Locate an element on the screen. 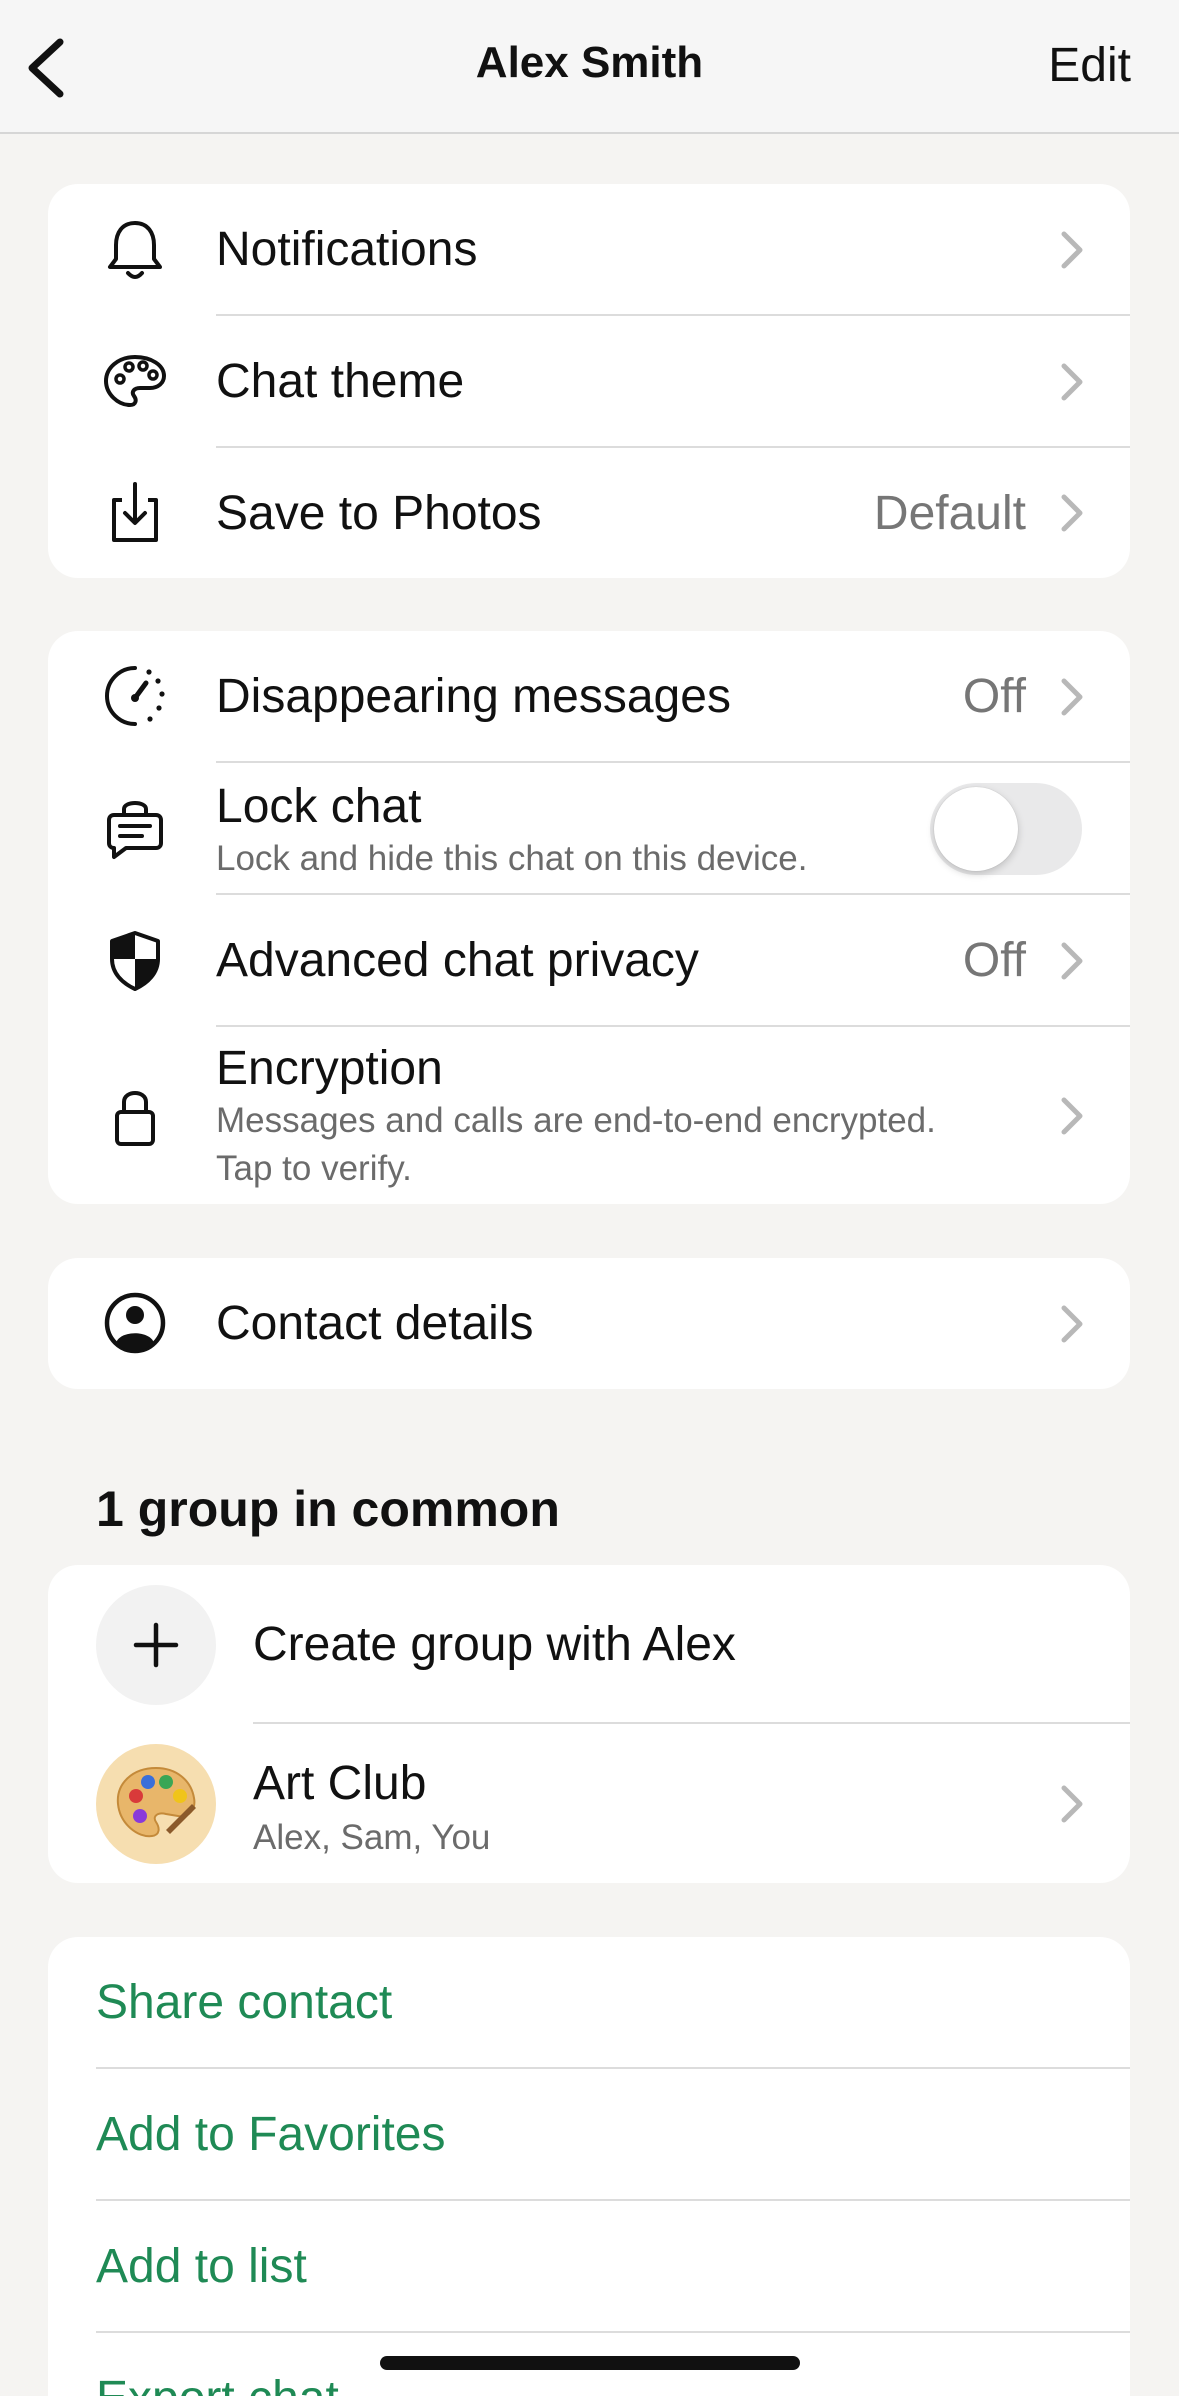 Image resolution: width=1179 pixels, height=2396 pixels. share-contact-row: Share contact is located at coordinates (589, 2003).